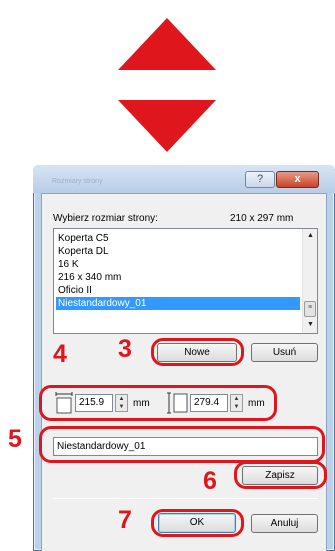 The height and width of the screenshot is (551, 335). Describe the element at coordinates (141, 403) in the screenshot. I see `width-unit: mm` at that location.